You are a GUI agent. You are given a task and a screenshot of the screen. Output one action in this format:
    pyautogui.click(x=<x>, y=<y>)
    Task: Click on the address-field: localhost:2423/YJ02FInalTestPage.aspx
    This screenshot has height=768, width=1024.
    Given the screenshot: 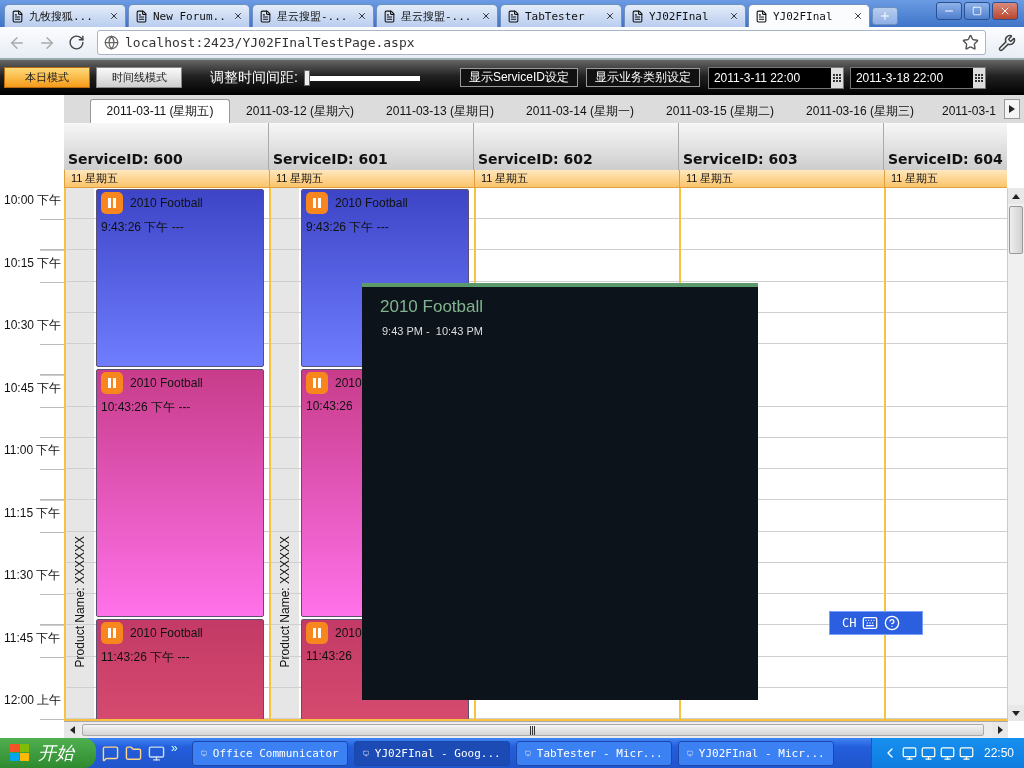 What is the action you would take?
    pyautogui.click(x=541, y=42)
    